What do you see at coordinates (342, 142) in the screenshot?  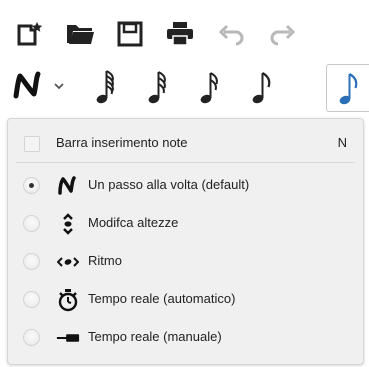 I see `note-input-bar-shortcut: N` at bounding box center [342, 142].